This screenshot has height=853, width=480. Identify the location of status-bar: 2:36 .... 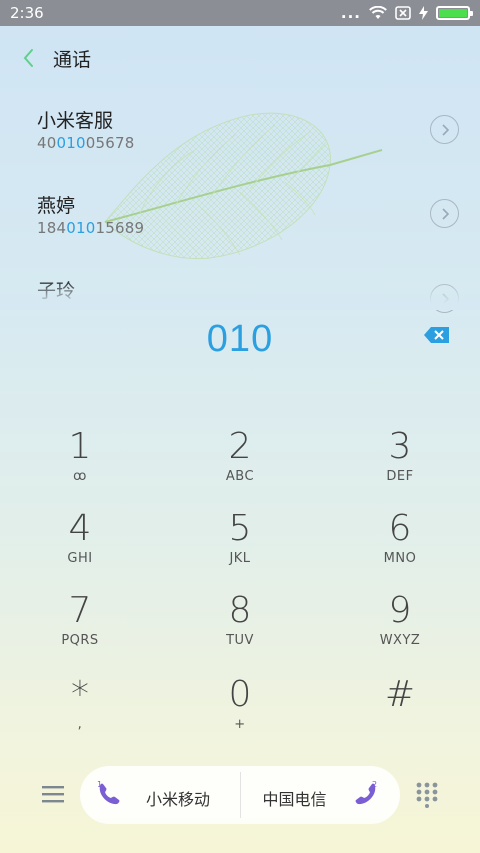
(240, 13).